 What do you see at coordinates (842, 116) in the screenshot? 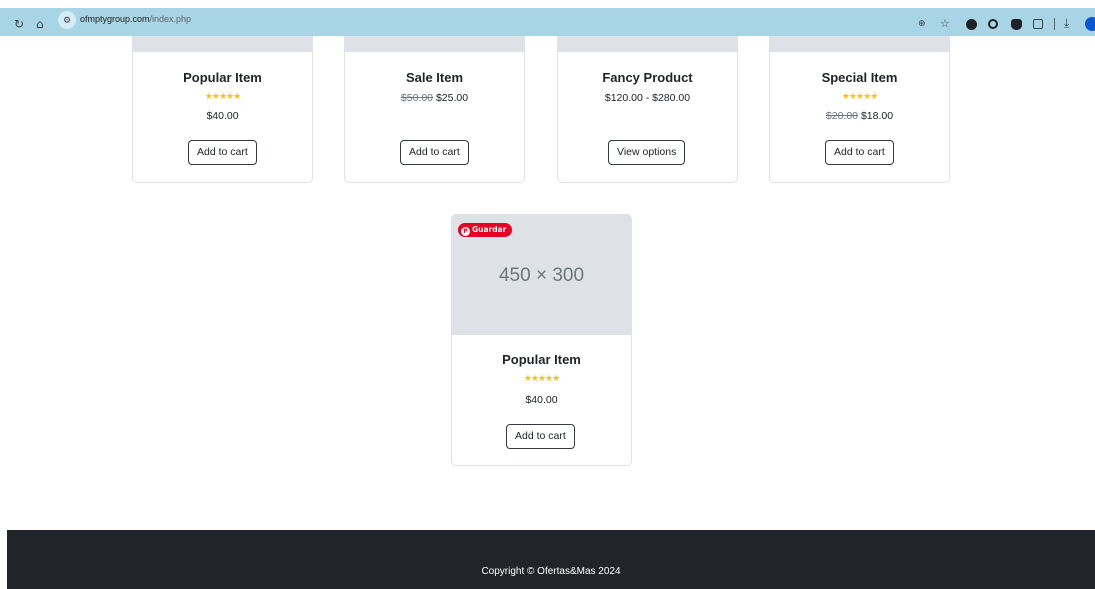
I see `price-original: $20.00` at bounding box center [842, 116].